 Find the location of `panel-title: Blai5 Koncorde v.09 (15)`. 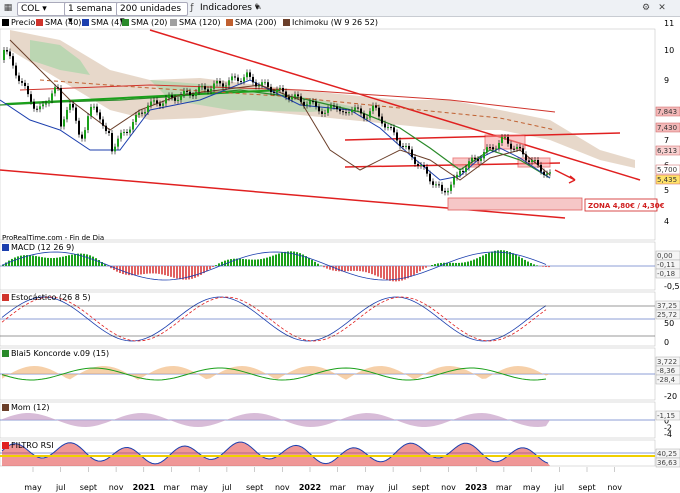

panel-title: Blai5 Koncorde v.09 (15) is located at coordinates (55, 354).